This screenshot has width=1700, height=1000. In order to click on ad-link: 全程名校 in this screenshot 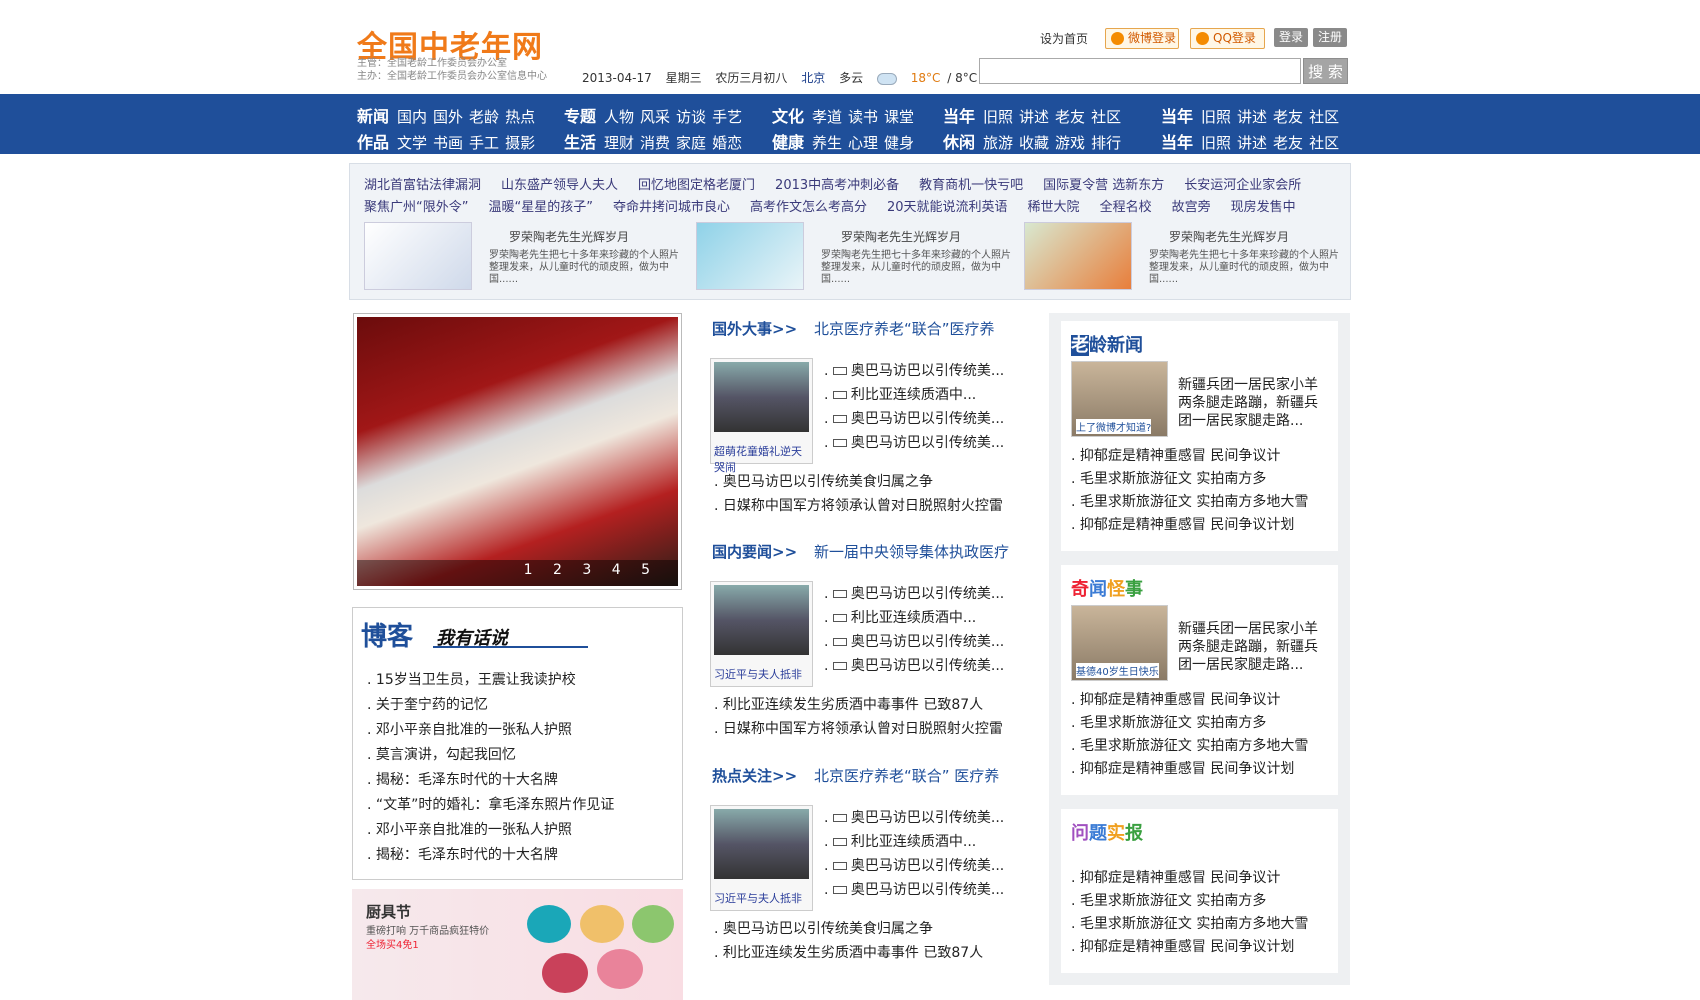, I will do `click(1126, 207)`.